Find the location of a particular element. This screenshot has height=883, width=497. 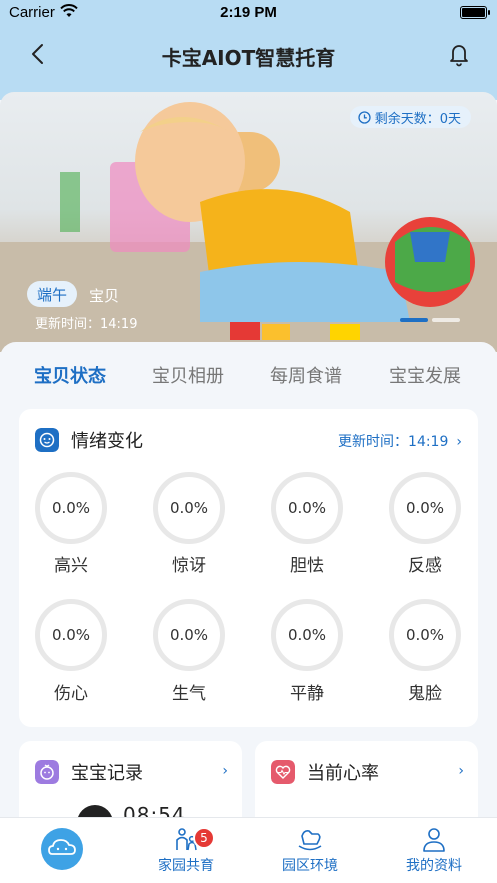

tab-my-profile: 我的资料 is located at coordinates (434, 850).